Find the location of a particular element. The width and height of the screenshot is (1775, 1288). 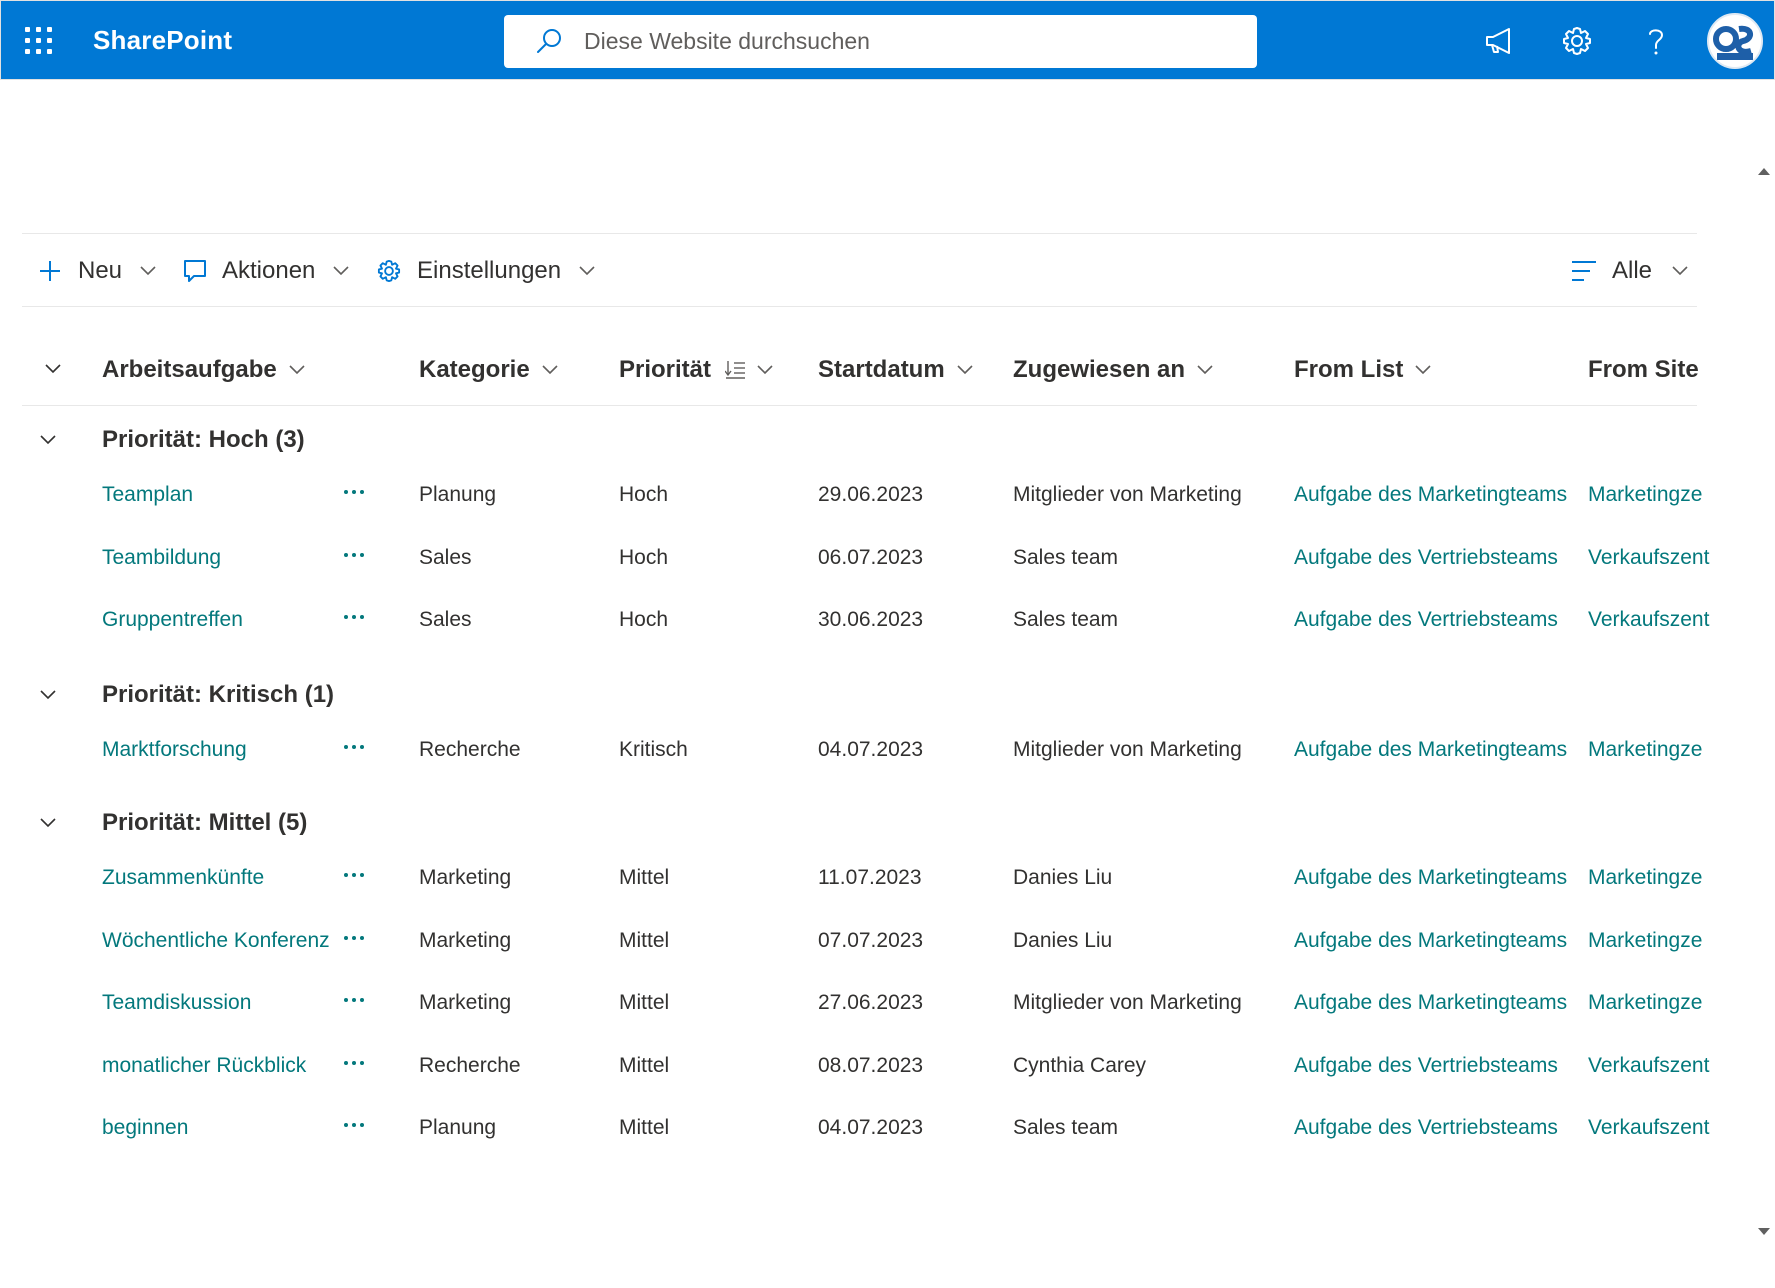

waffle-icon is located at coordinates (39, 41).